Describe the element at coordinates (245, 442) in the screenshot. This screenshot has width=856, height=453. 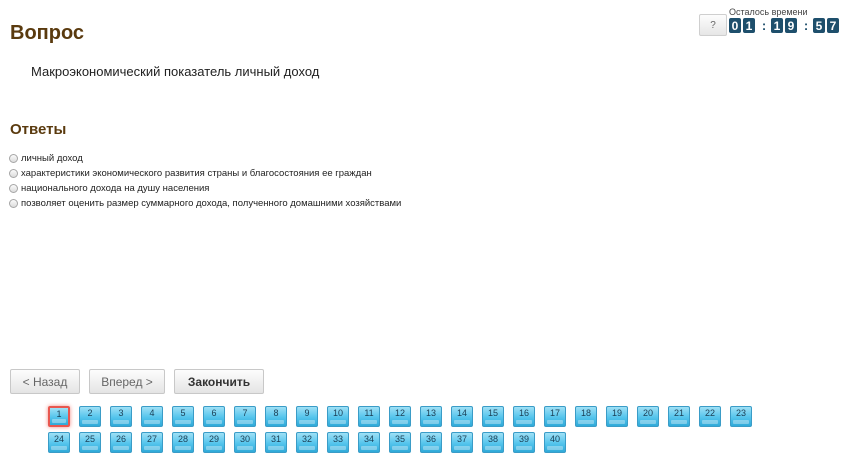
I see `question-number-button-30: 30` at that location.